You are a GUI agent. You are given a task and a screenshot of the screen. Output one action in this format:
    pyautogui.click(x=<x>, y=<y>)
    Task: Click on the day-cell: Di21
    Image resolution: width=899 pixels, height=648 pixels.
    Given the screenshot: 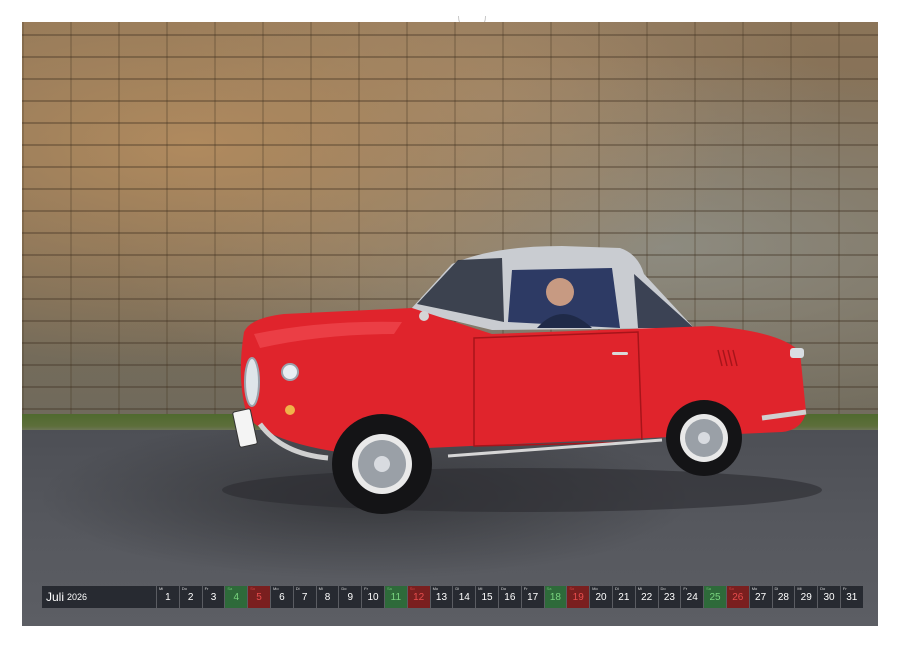 What is the action you would take?
    pyautogui.click(x=624, y=597)
    